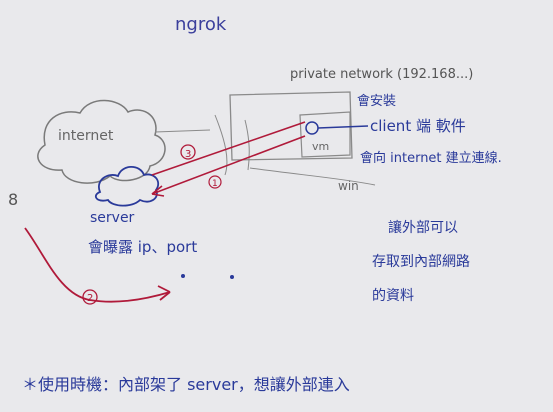 This screenshot has height=412, width=553. What do you see at coordinates (423, 227) in the screenshot?
I see `outside-access-line-1: 讓外部可以` at bounding box center [423, 227].